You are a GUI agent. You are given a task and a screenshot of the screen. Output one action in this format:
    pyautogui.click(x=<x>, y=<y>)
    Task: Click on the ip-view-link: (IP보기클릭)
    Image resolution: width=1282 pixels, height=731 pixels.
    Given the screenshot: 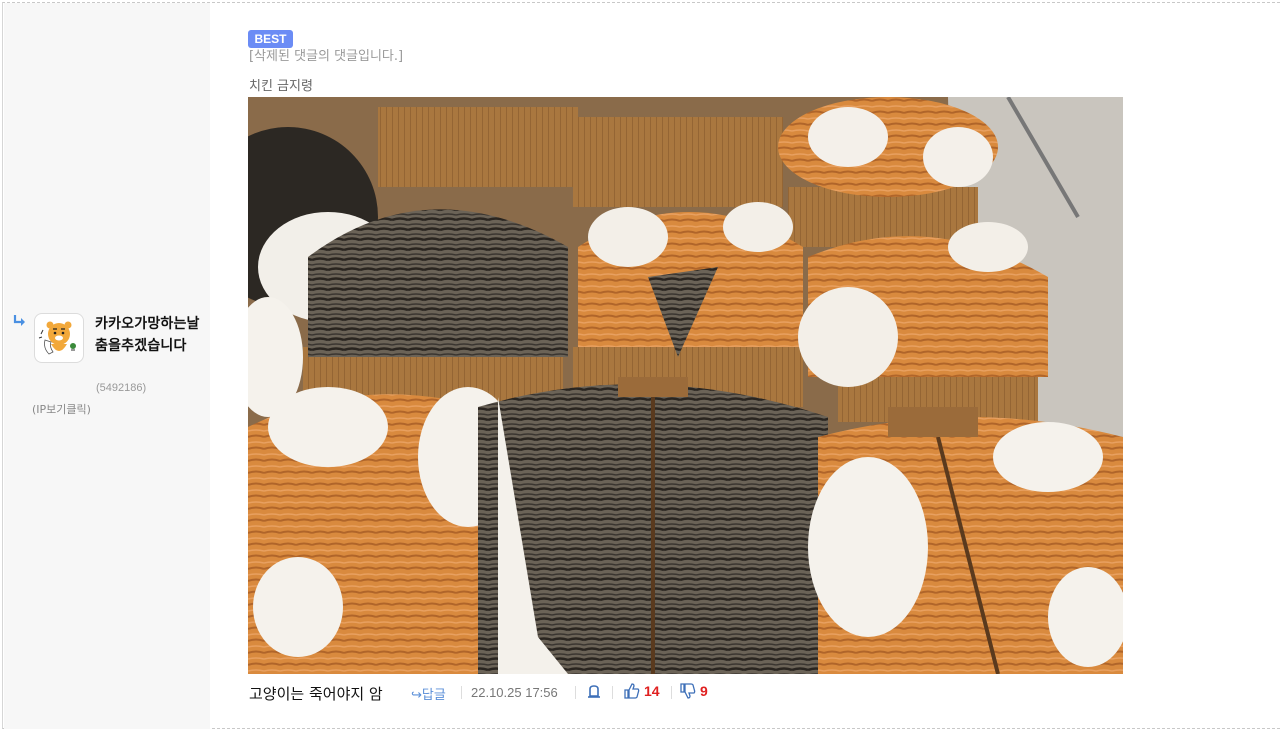 What is the action you would take?
    pyautogui.click(x=61, y=409)
    